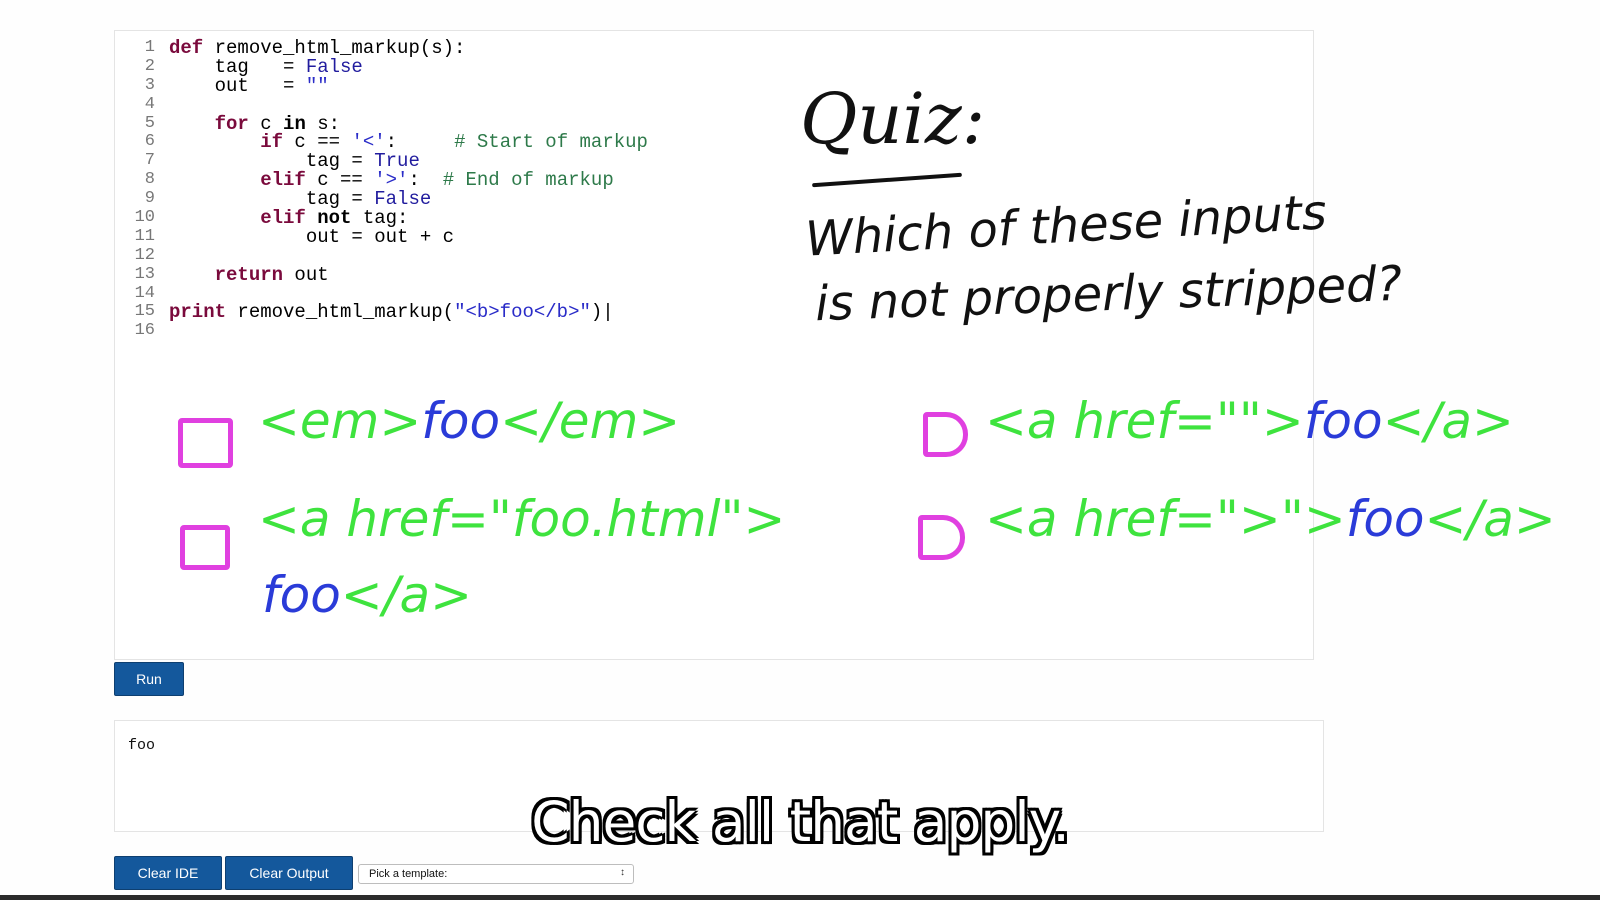 The image size is (1600, 900). I want to click on output-text: foo, so click(142, 745).